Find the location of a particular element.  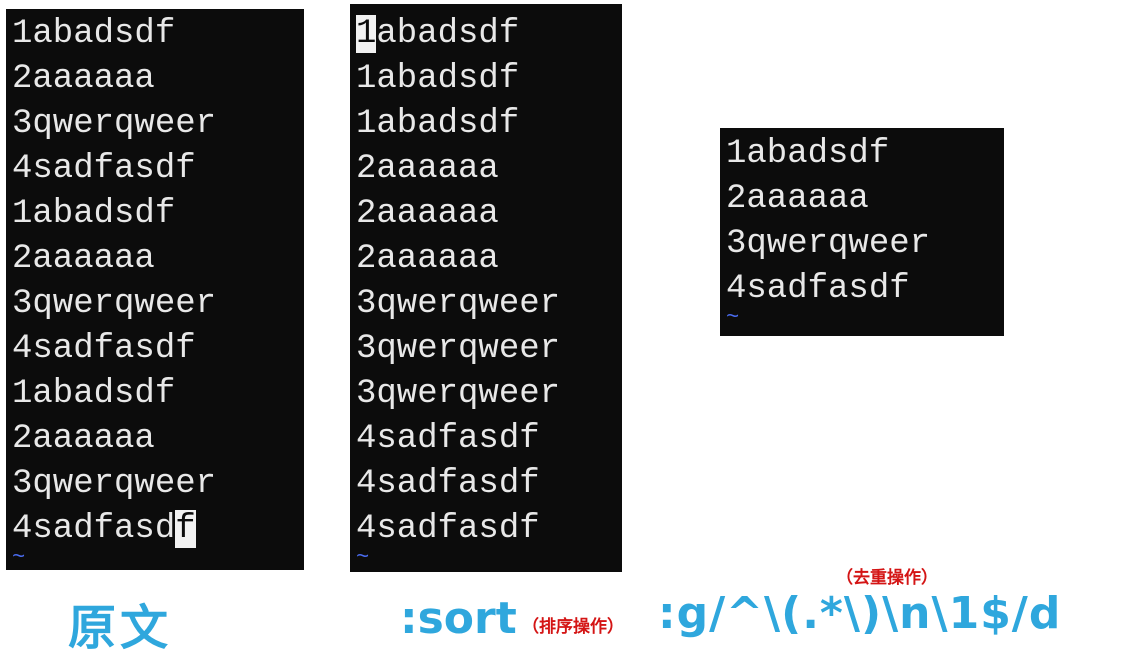

caption-original: 原文 is located at coordinates (120, 628).